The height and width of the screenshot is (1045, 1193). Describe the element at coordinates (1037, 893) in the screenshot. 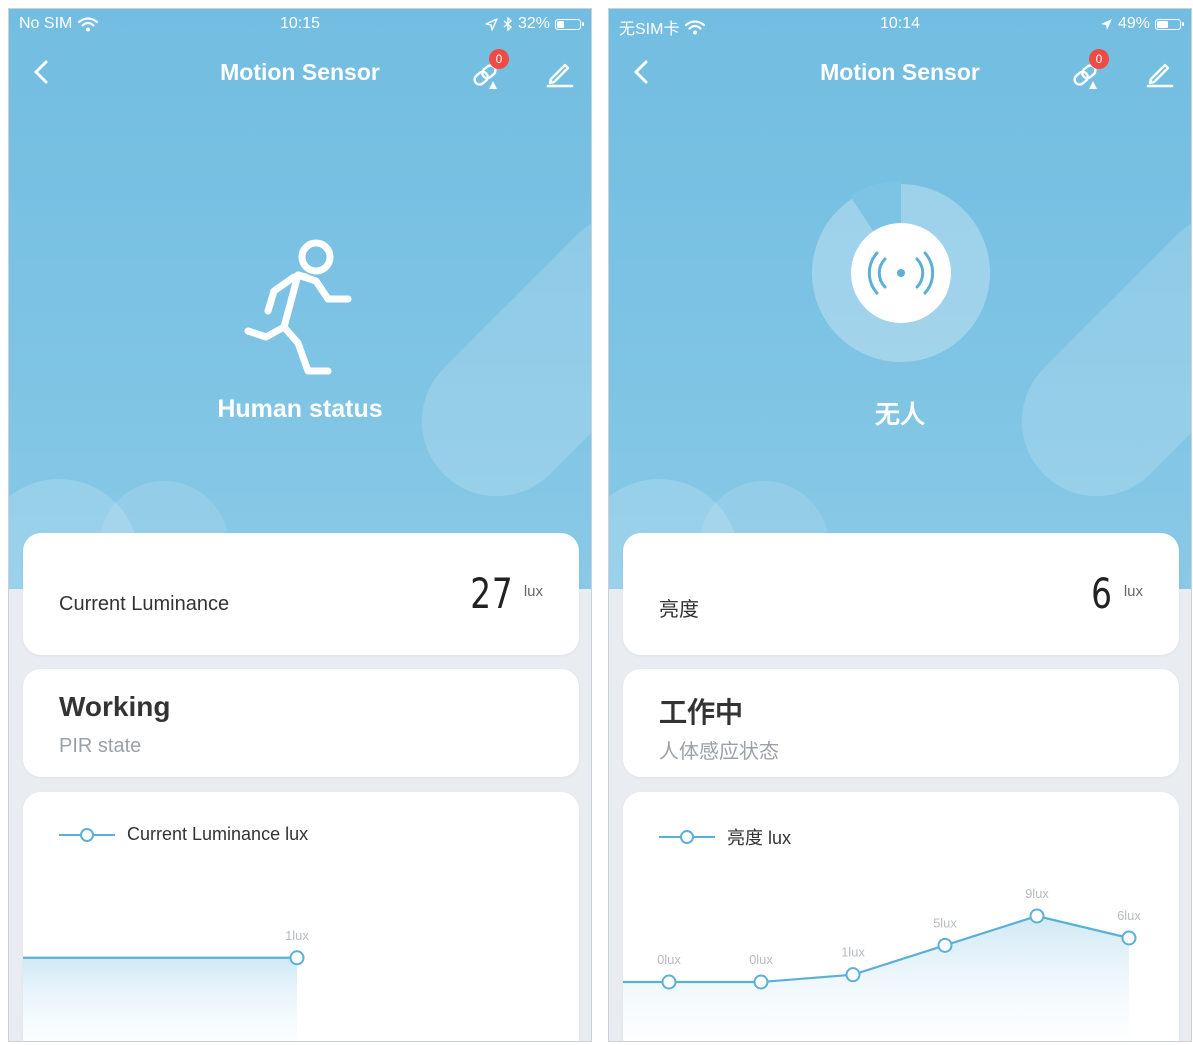

I see `data-label: 9lux` at that location.